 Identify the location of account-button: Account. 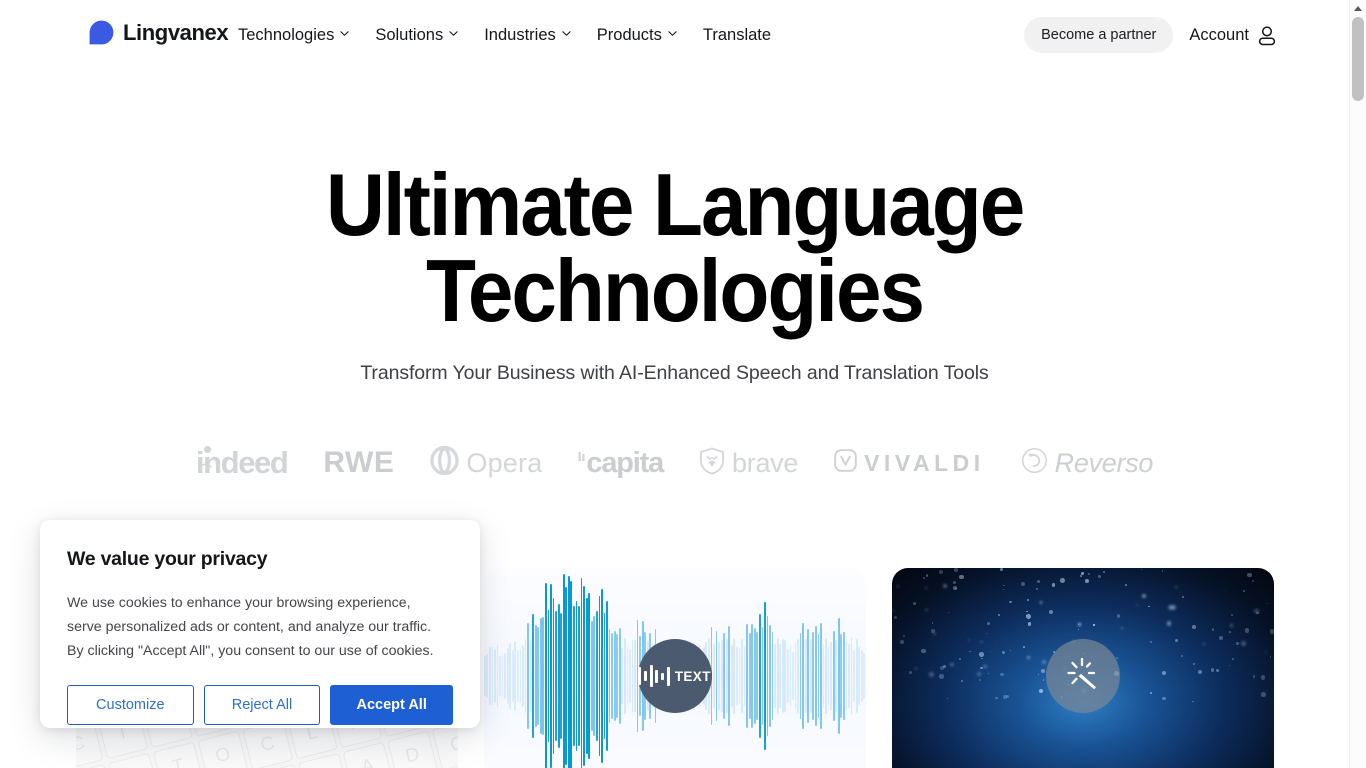
(1233, 35).